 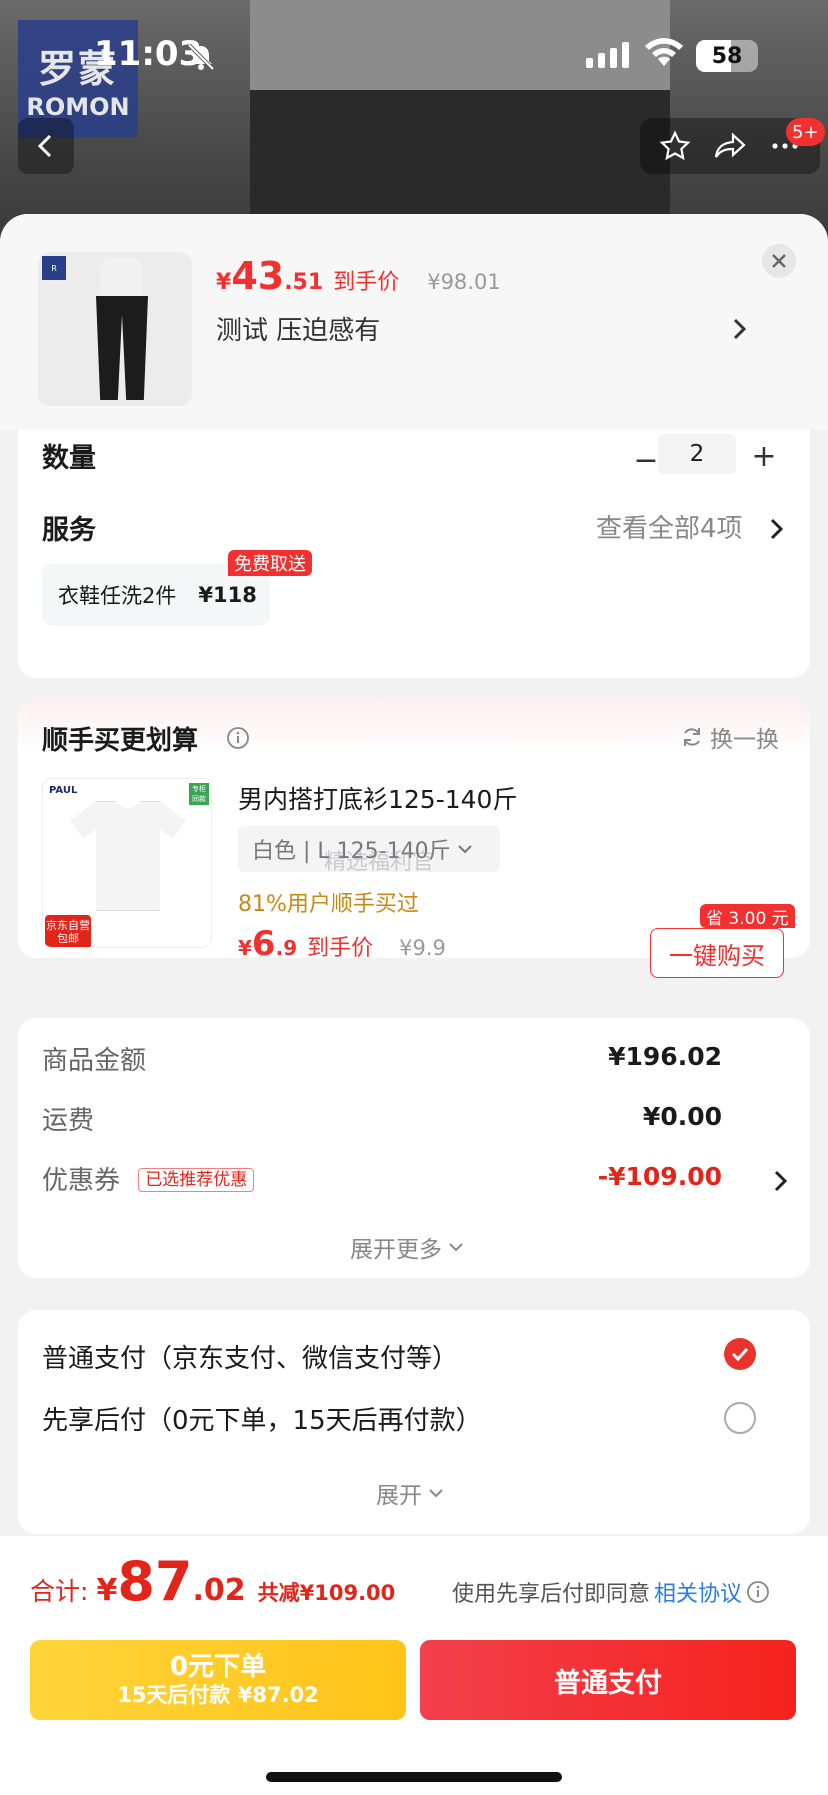 What do you see at coordinates (659, 1176) in the screenshot?
I see `coupon-value: -¥109.00` at bounding box center [659, 1176].